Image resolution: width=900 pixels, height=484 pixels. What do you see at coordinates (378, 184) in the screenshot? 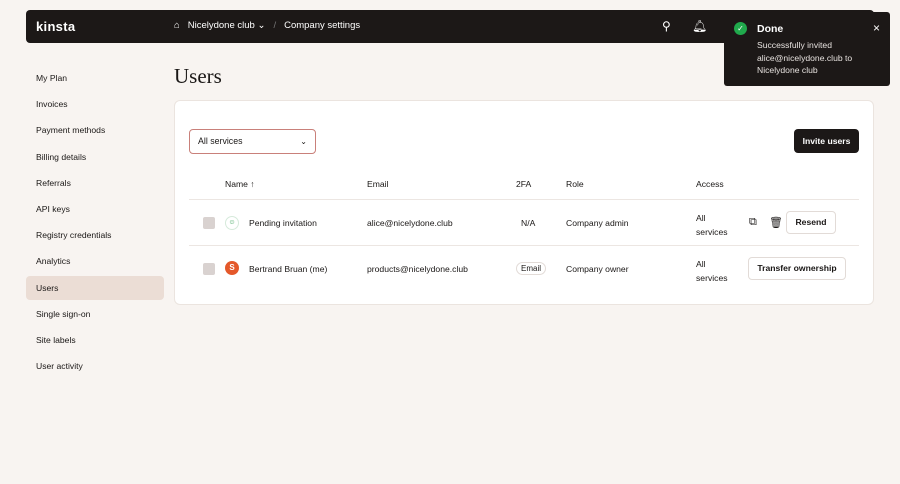
I see `col-email: Email` at bounding box center [378, 184].